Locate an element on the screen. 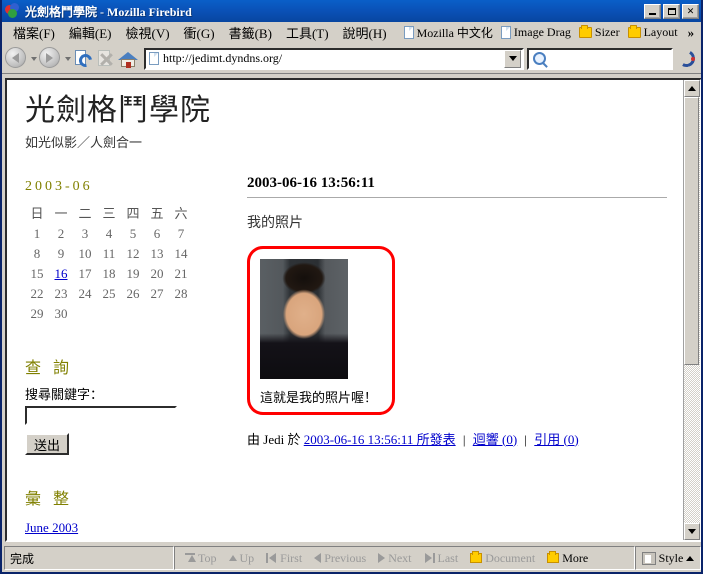 The height and width of the screenshot is (574, 703). site-nav-previous: Previous is located at coordinates (340, 558).